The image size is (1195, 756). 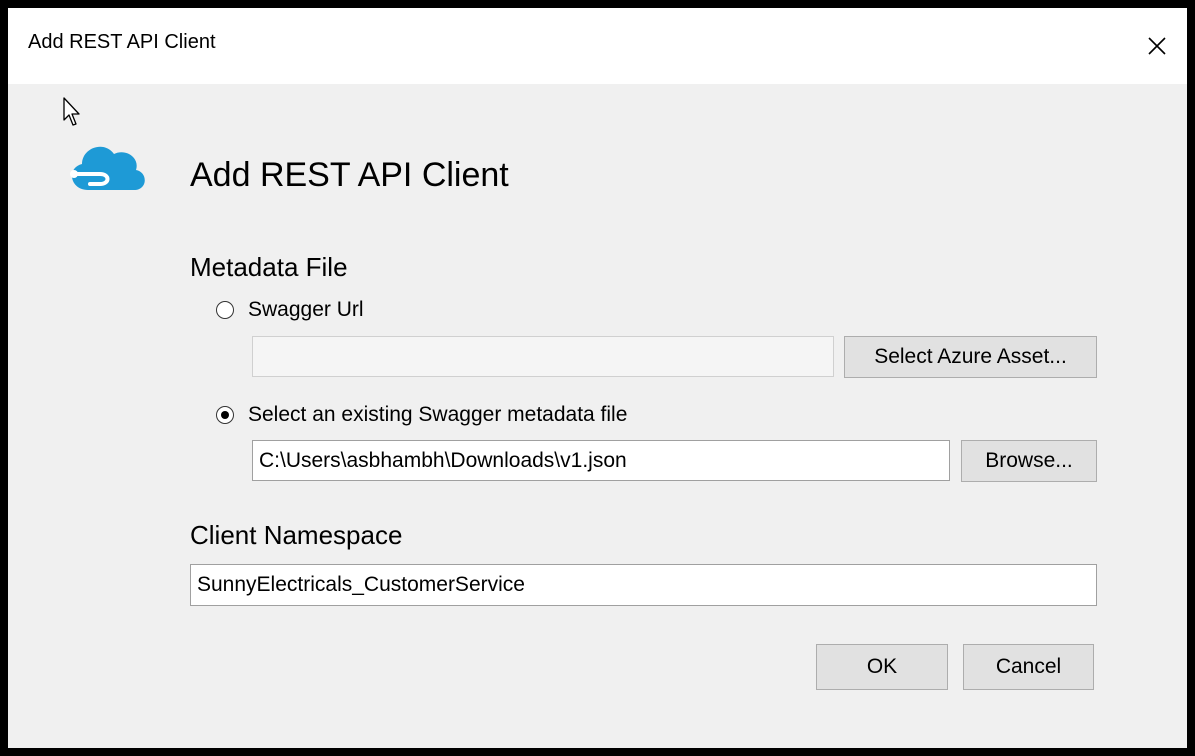 I want to click on radio-unchecked-icon, so click(x=225, y=310).